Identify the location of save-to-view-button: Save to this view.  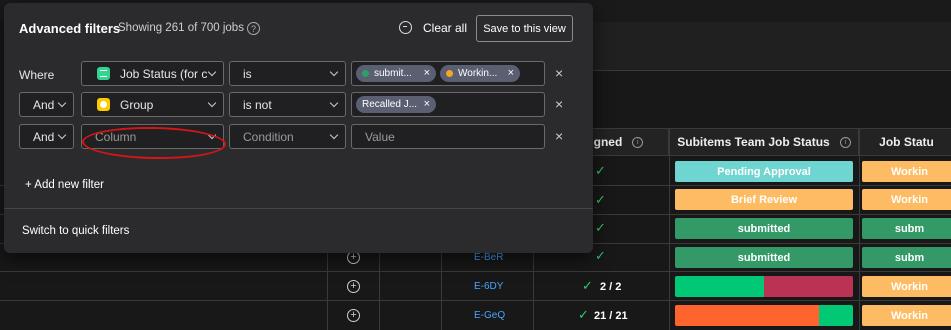
(524, 28).